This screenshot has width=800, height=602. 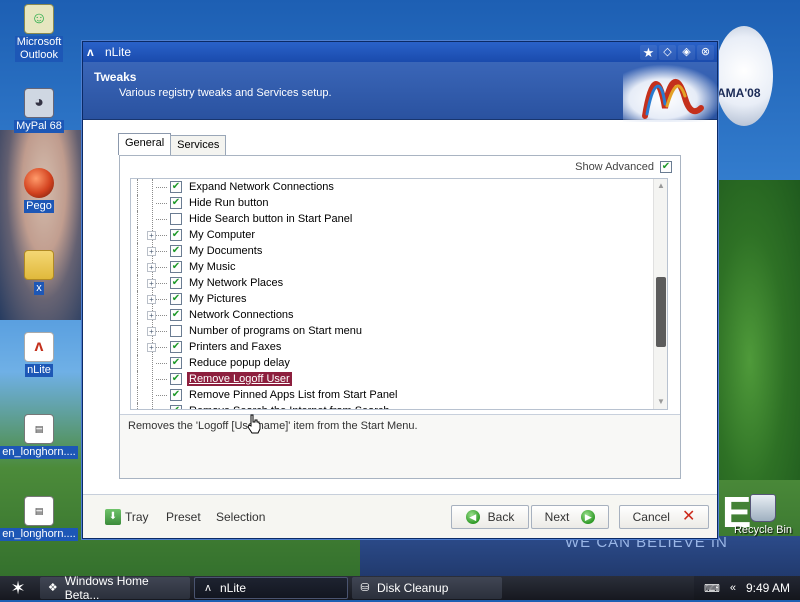 I want to click on tree-scrollbar: ▲ ▼, so click(x=660, y=294).